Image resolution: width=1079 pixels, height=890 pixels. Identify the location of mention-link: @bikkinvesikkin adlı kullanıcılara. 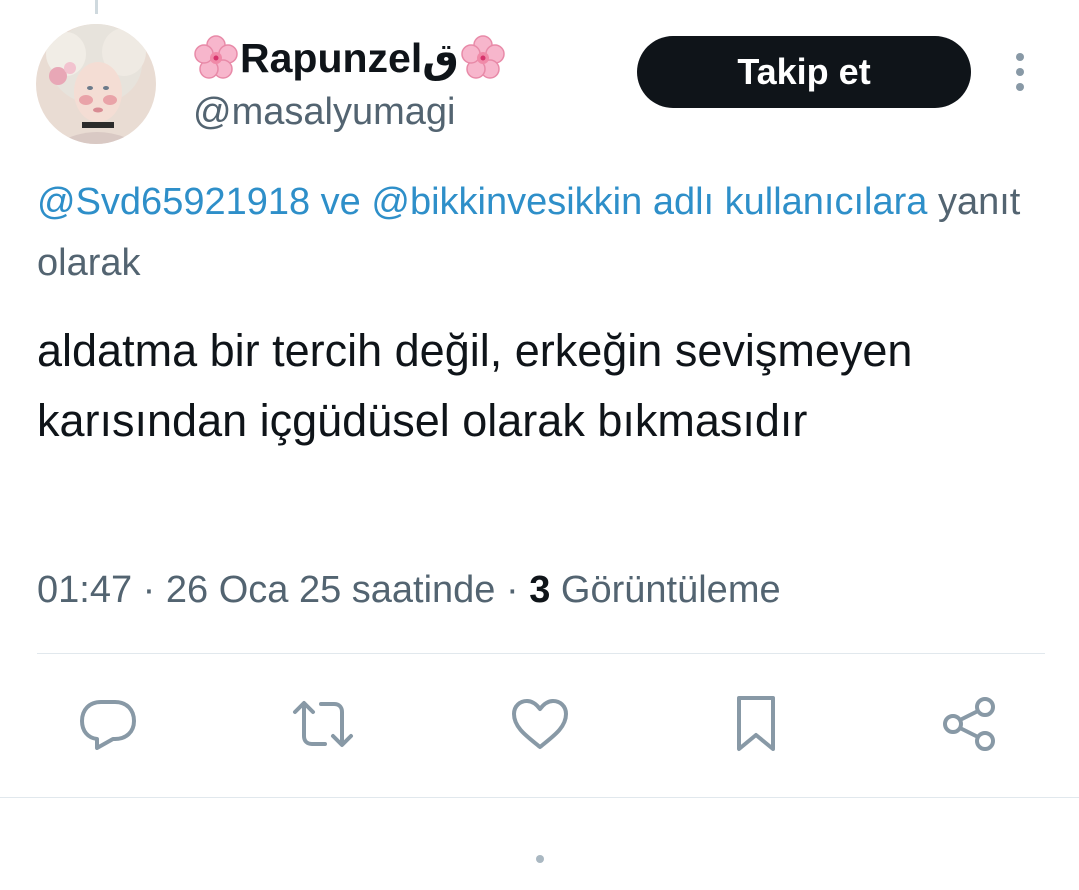
(649, 202).